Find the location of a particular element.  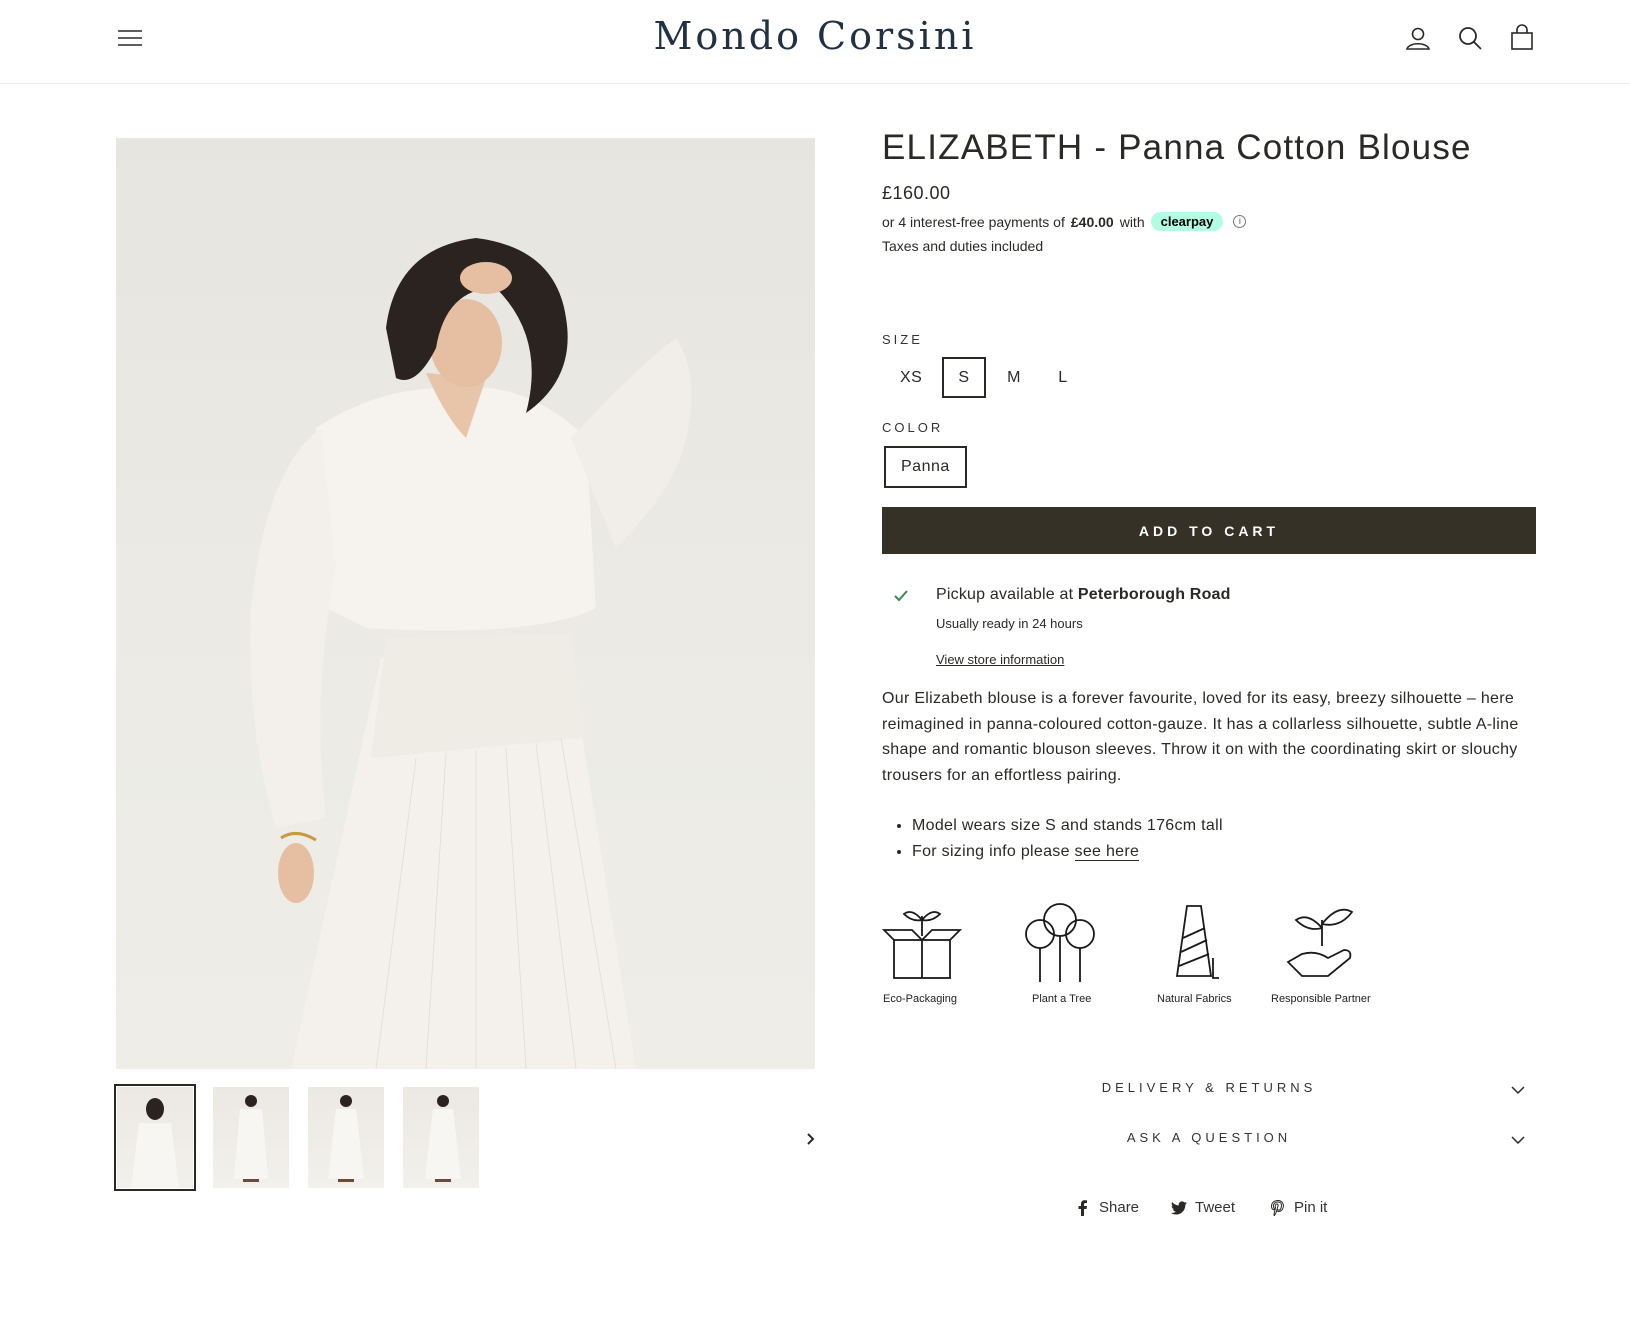

share-facebook-link: Share is located at coordinates (1107, 1207).